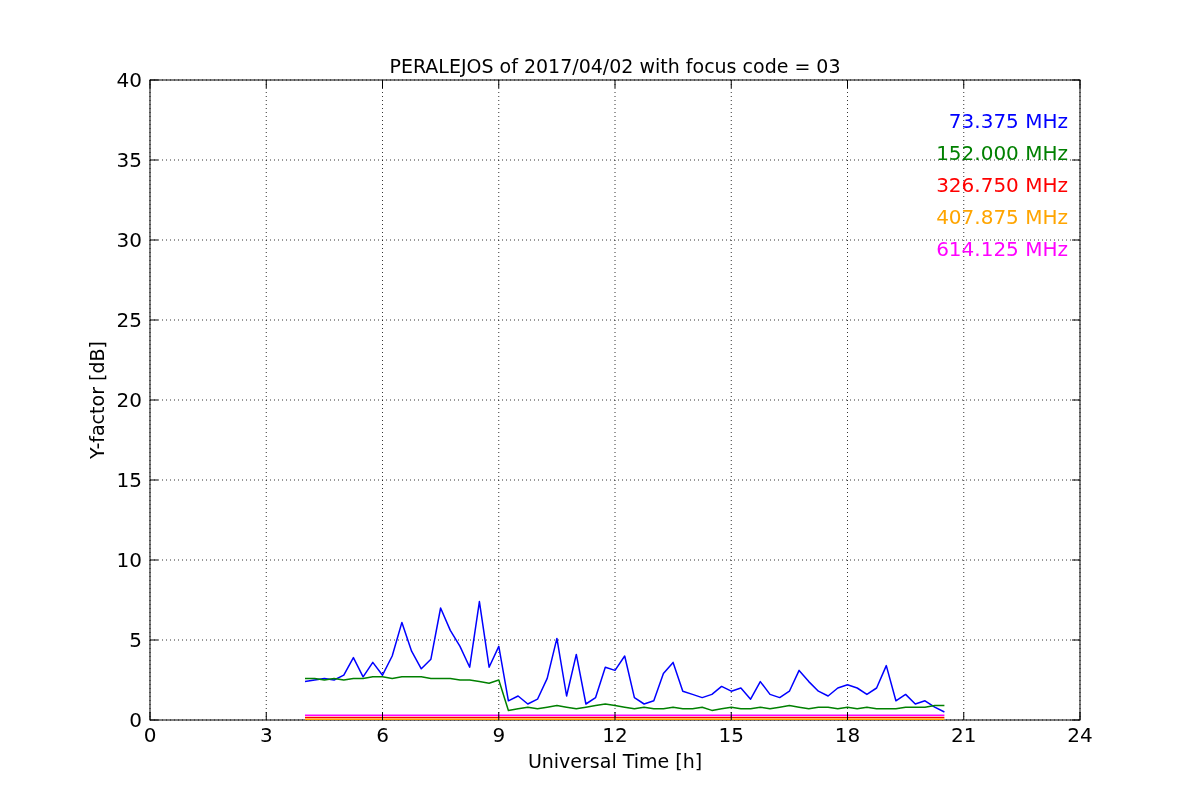 This screenshot has height=800, width=1200. Describe the element at coordinates (964, 735) in the screenshot. I see `x-tick-label: 21` at that location.